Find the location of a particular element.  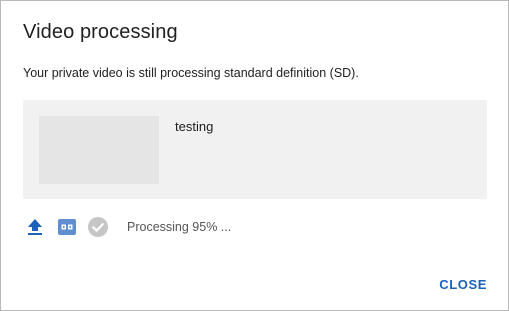

video-thumbnail is located at coordinates (99, 150).